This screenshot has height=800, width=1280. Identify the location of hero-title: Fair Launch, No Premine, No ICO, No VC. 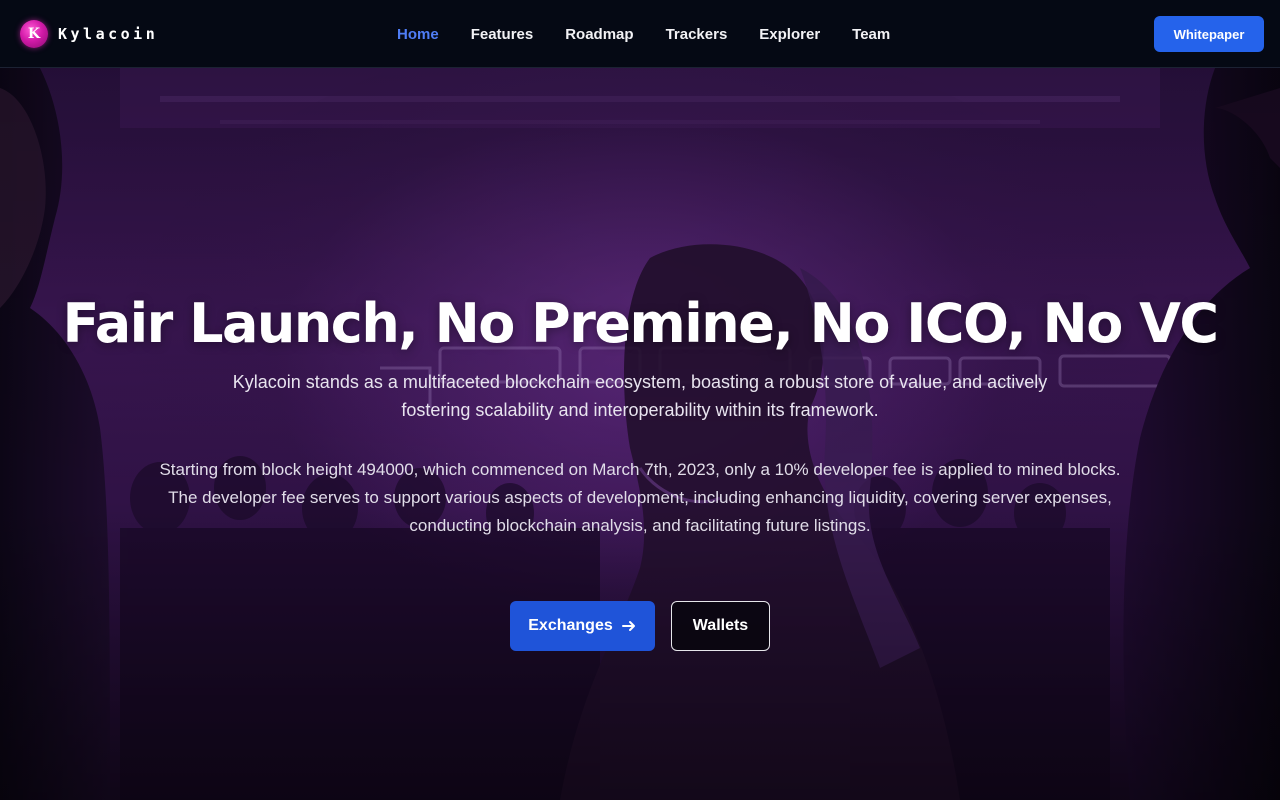
(640, 323).